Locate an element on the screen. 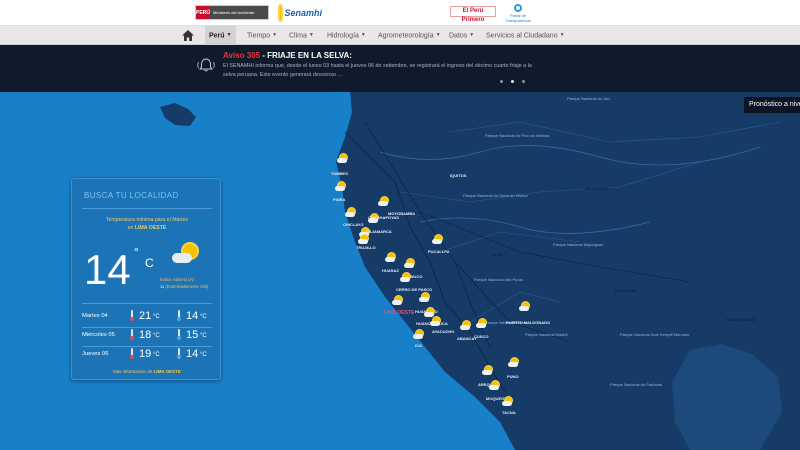 The height and width of the screenshot is (450, 800). nav-item-clima: Clima ▼ is located at coordinates (301, 36).